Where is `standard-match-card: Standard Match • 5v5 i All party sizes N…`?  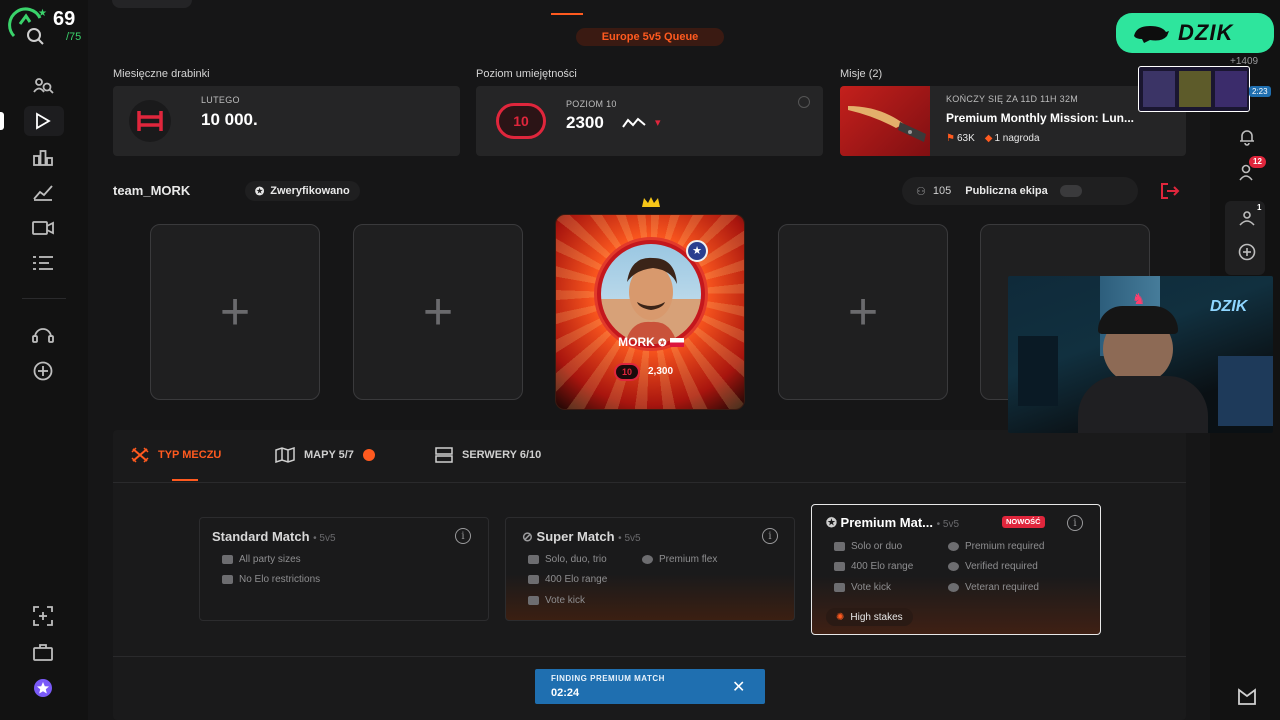
standard-match-card: Standard Match • 5v5 i All party sizes N… is located at coordinates (344, 569).